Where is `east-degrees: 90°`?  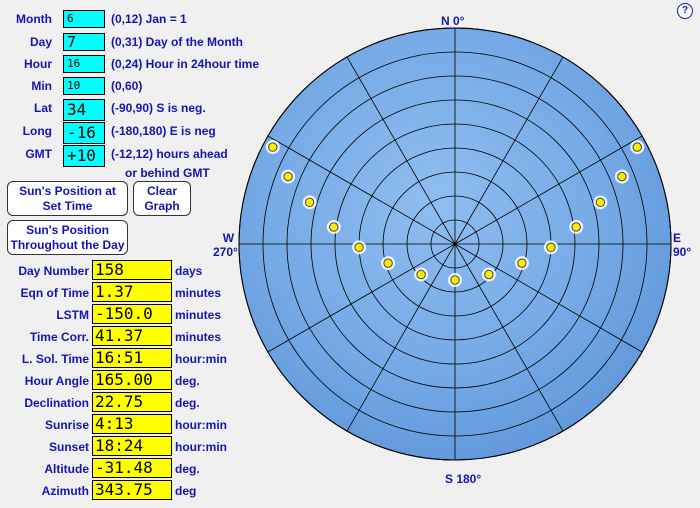
east-degrees: 90° is located at coordinates (682, 252).